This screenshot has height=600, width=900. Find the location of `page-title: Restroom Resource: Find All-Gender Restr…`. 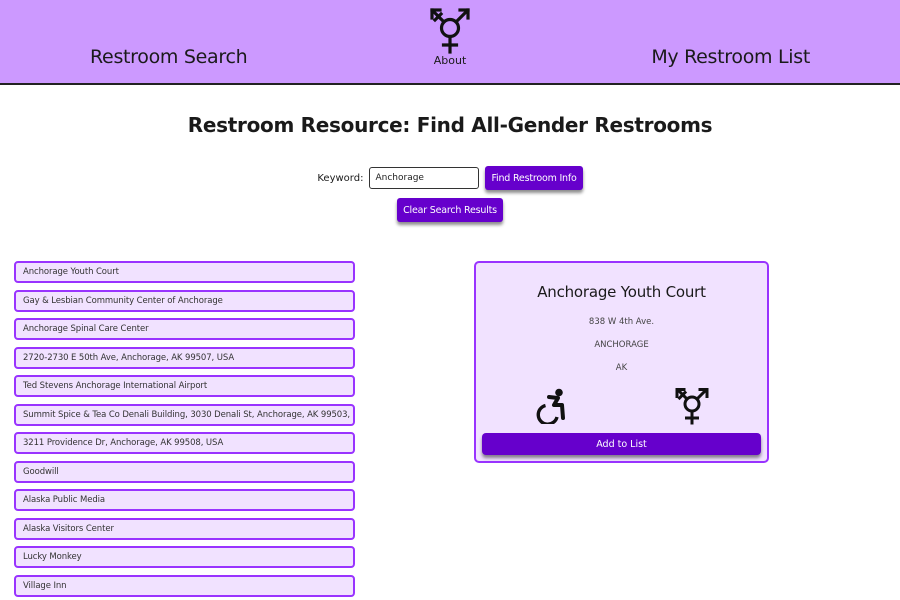

page-title: Restroom Resource: Find All-Gender Restr… is located at coordinates (450, 125).